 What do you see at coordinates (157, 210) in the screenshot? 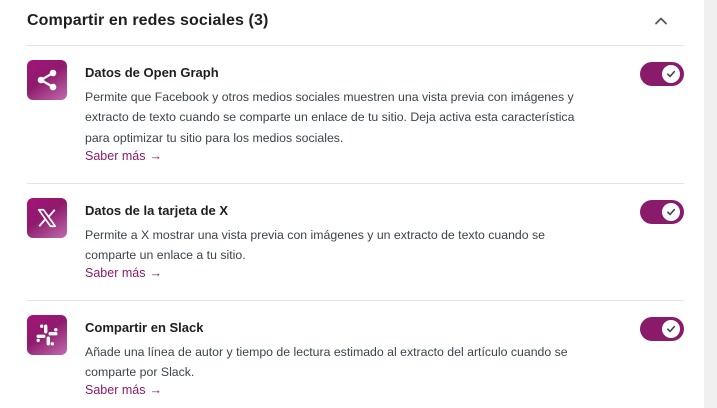
I see `feature-title: Datos de la tarjeta de X` at bounding box center [157, 210].